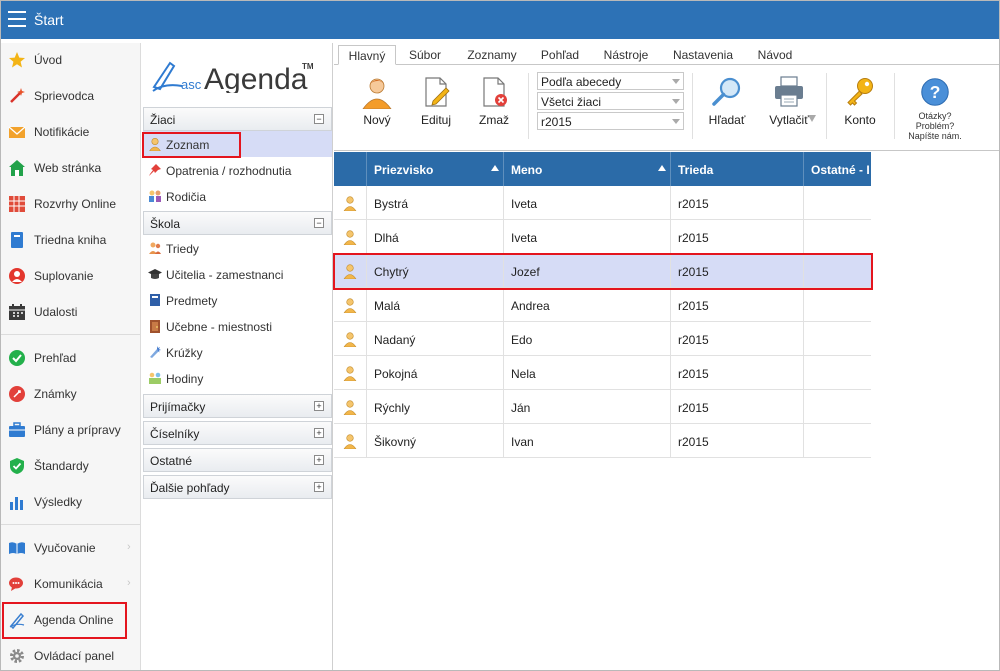  I want to click on printer-icon, so click(789, 91).